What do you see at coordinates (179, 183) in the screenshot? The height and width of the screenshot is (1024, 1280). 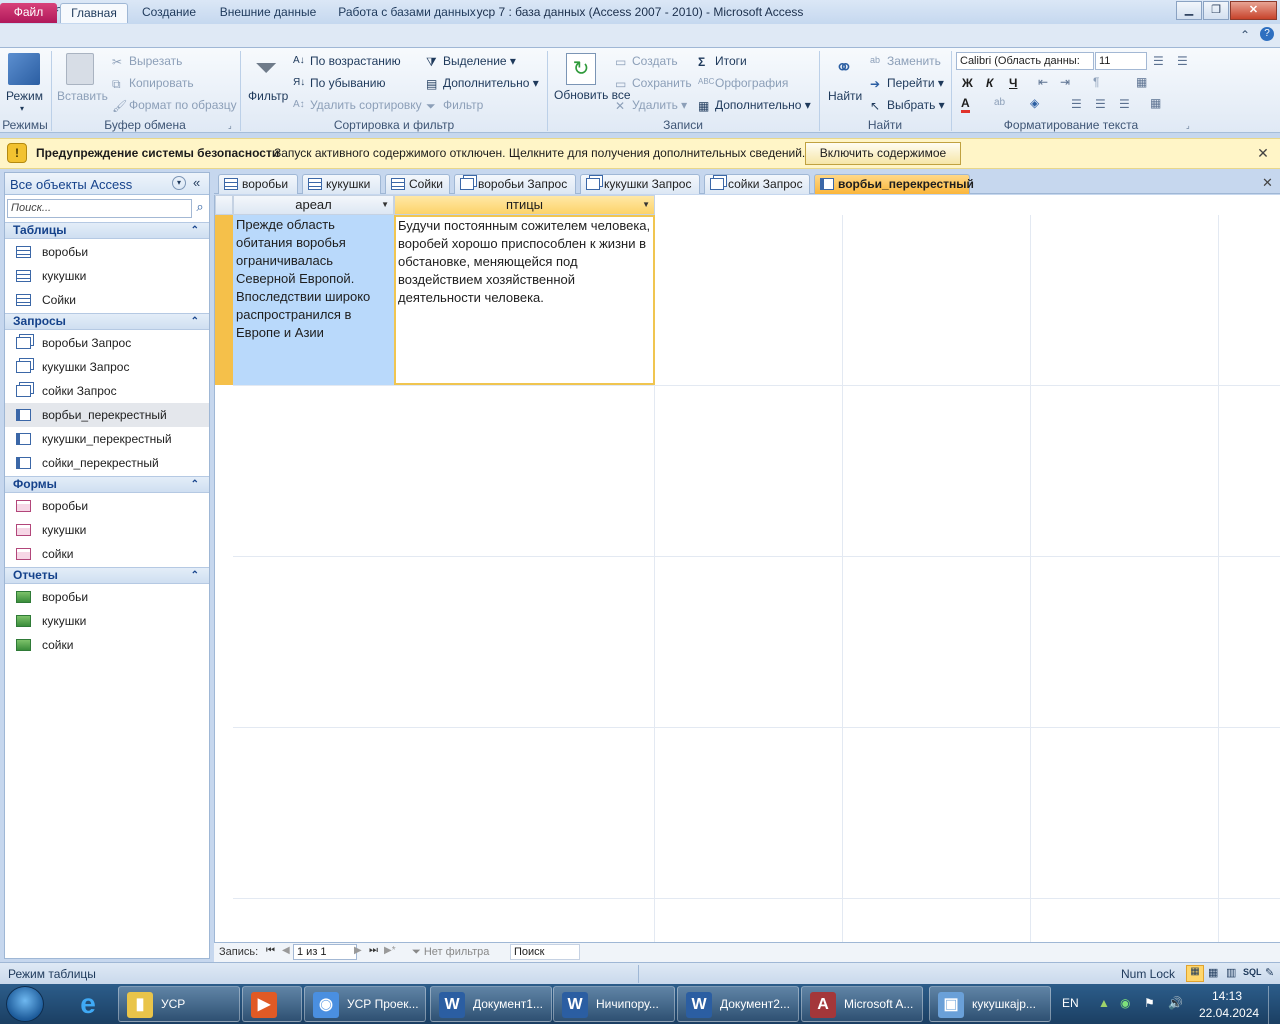 I see `nav-menu-chevron-icon: ▾` at bounding box center [179, 183].